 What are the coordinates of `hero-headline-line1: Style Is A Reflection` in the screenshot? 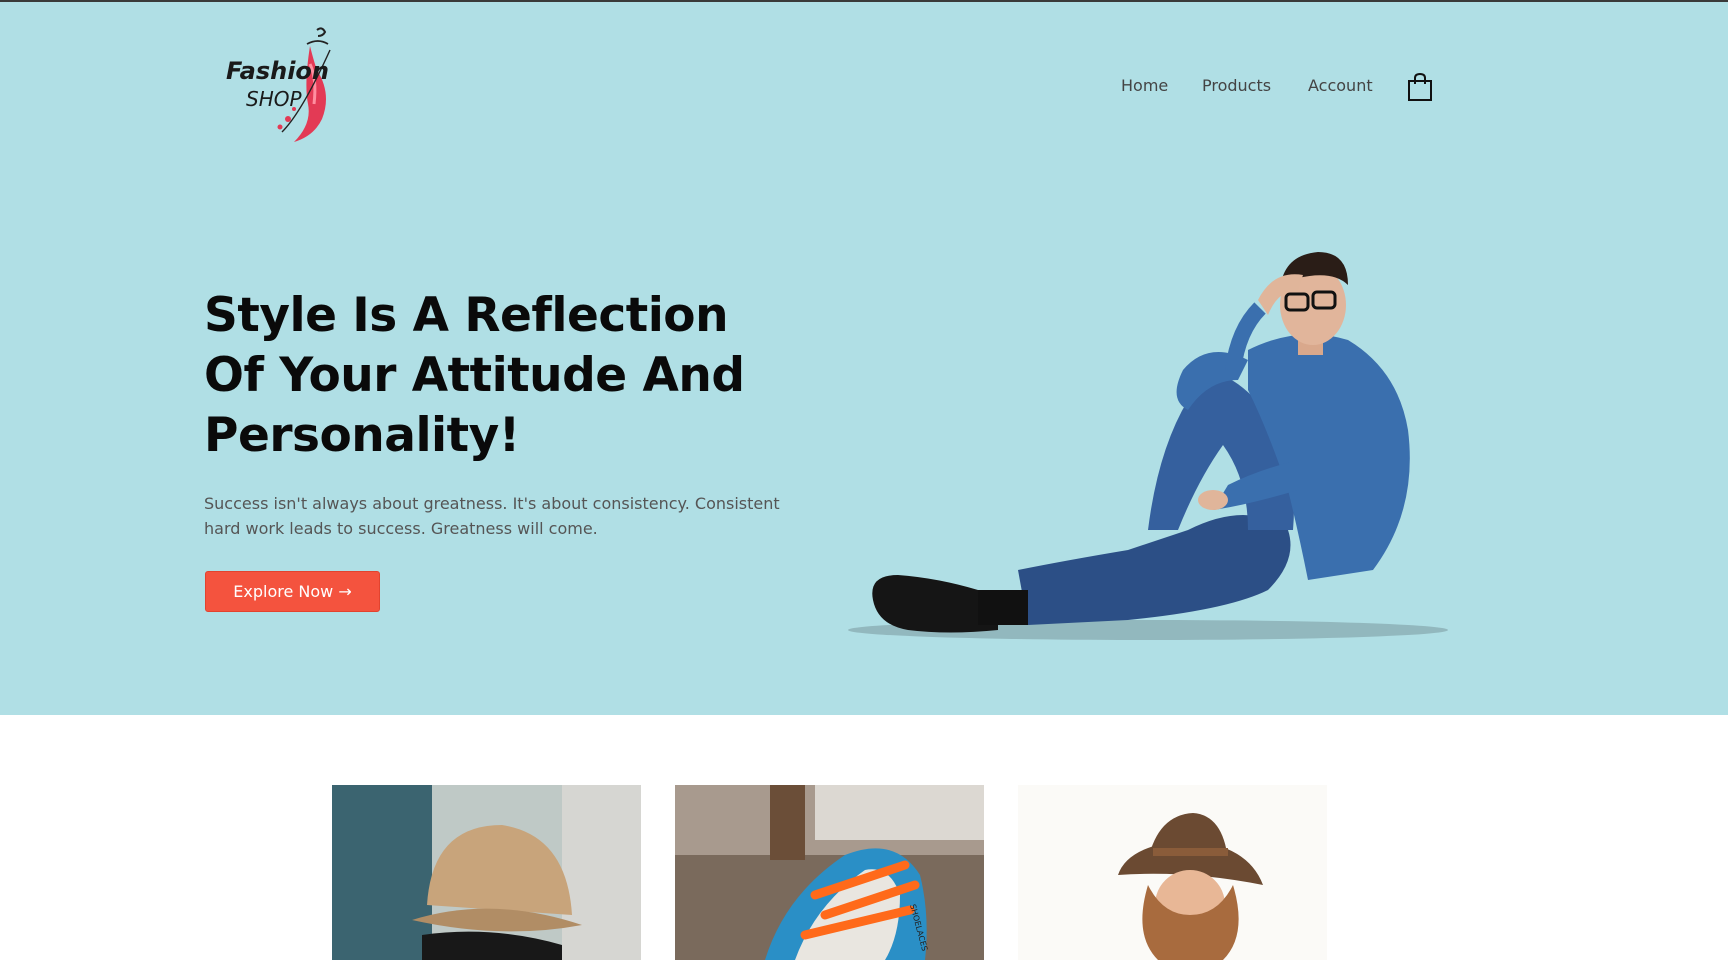 It's located at (466, 315).